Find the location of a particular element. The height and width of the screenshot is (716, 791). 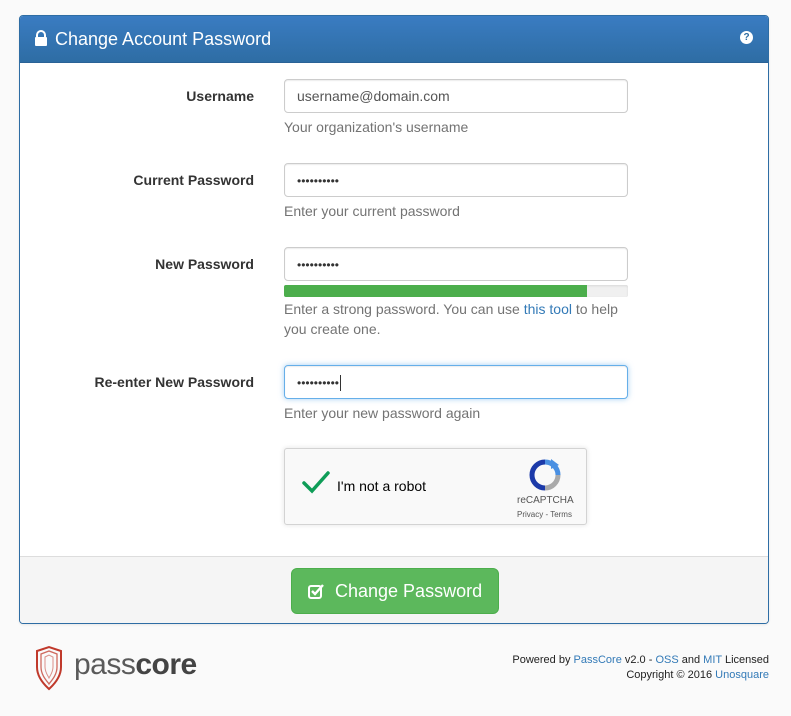

passcore-link: PassCore is located at coordinates (598, 660).